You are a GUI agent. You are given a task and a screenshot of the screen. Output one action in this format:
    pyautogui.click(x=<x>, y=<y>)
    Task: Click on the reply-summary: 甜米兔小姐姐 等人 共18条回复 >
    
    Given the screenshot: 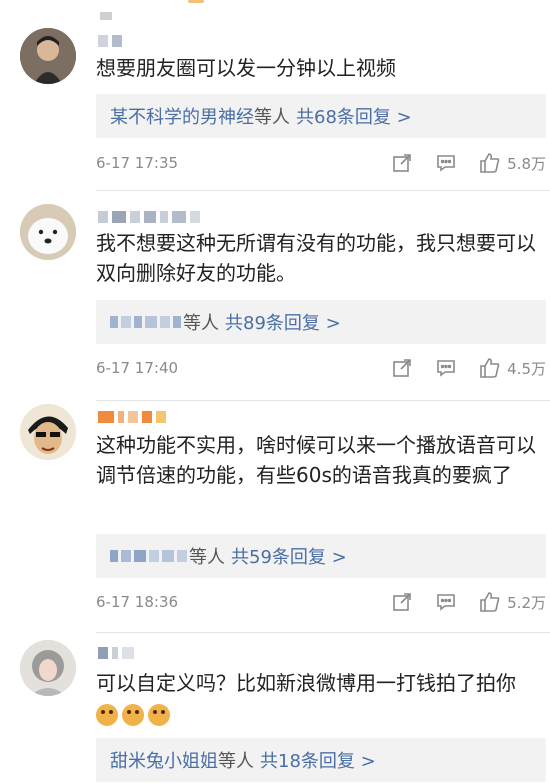 What is the action you would take?
    pyautogui.click(x=321, y=760)
    